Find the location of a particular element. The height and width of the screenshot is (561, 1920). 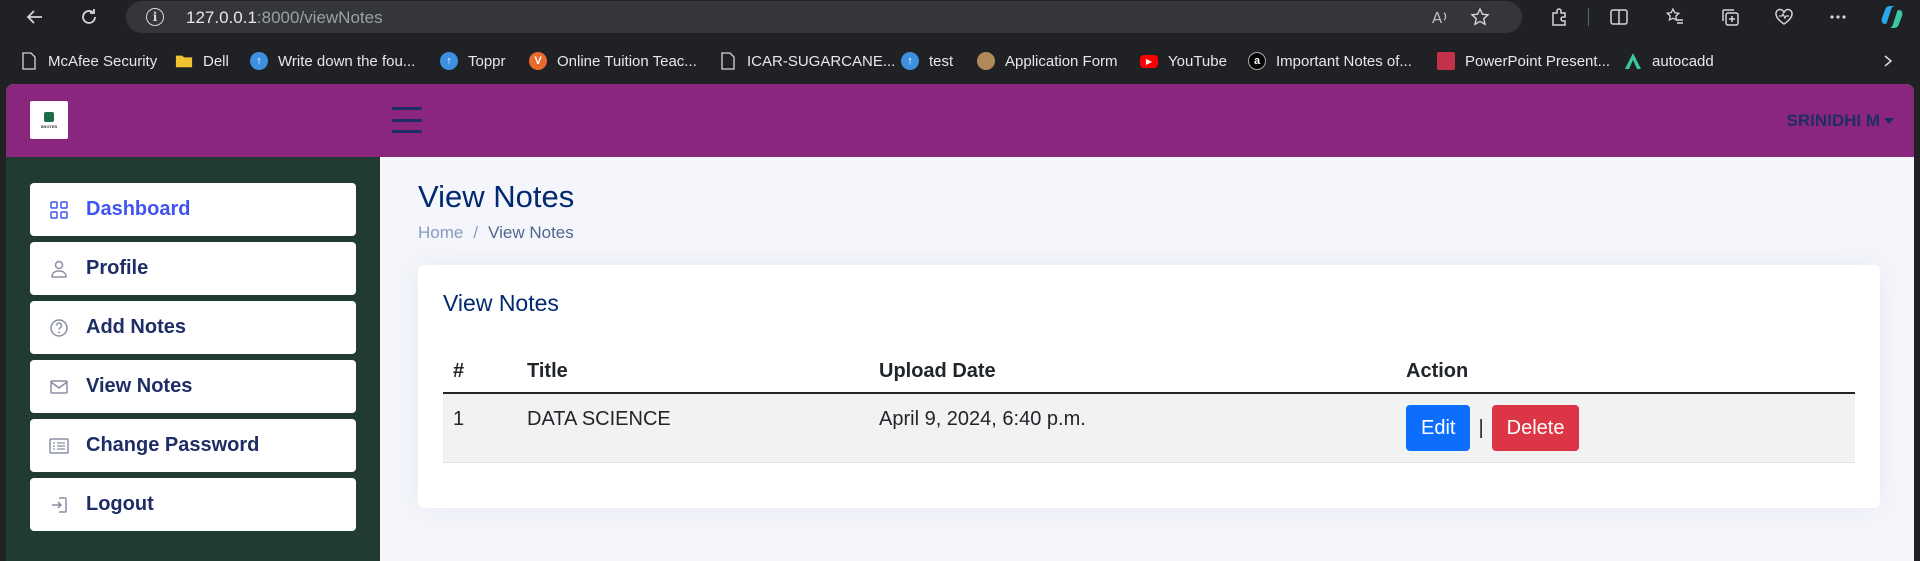

logout-icon is located at coordinates (59, 505).